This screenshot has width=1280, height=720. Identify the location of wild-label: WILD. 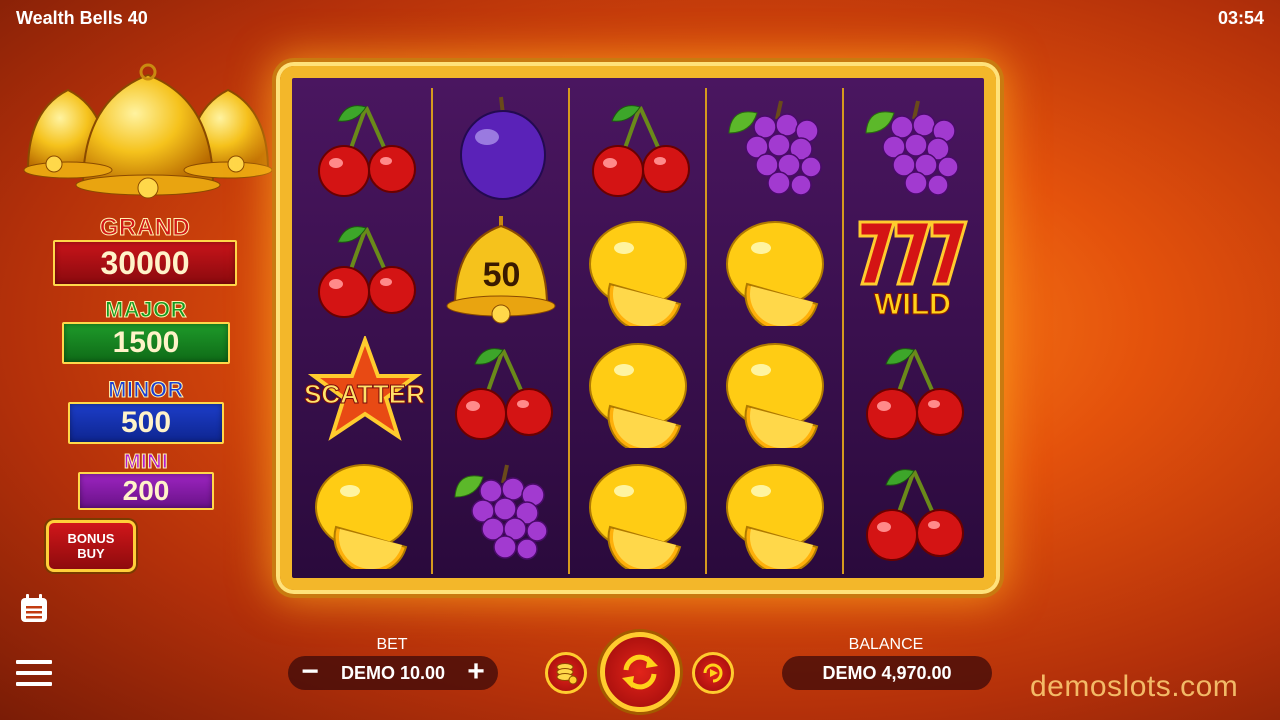
(913, 304).